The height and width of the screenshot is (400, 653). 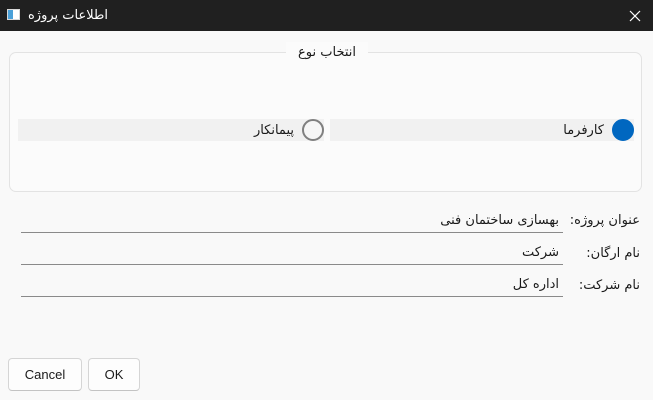 What do you see at coordinates (292, 286) in the screenshot?
I see `company-name-field: اداره کل` at bounding box center [292, 286].